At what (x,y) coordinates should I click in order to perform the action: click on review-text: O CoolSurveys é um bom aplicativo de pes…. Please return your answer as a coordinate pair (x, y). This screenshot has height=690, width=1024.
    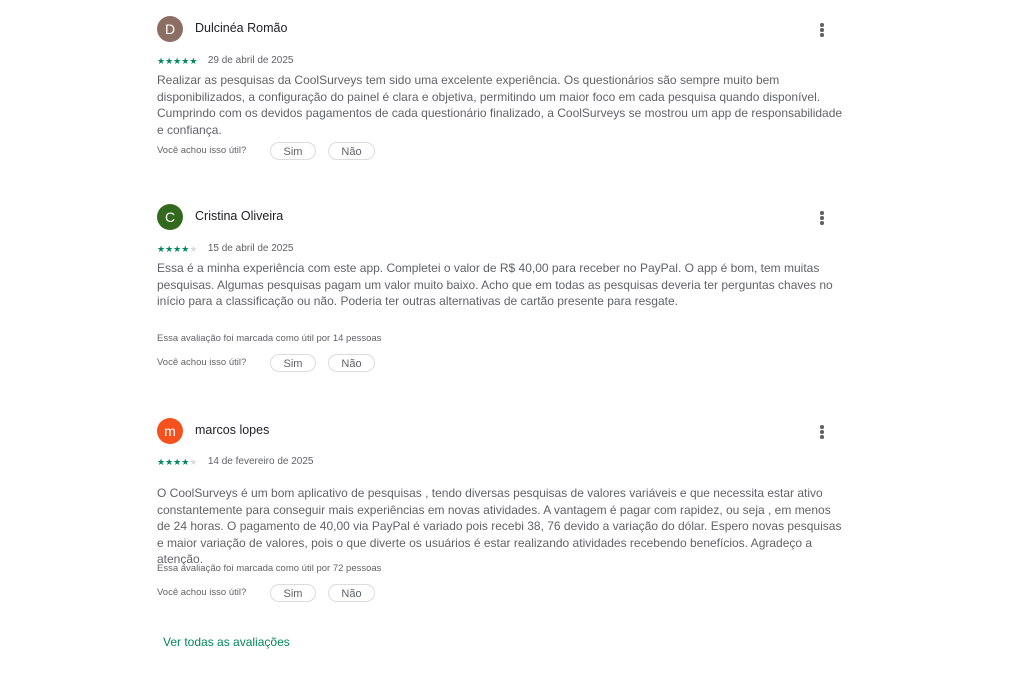
    Looking at the image, I should click on (499, 526).